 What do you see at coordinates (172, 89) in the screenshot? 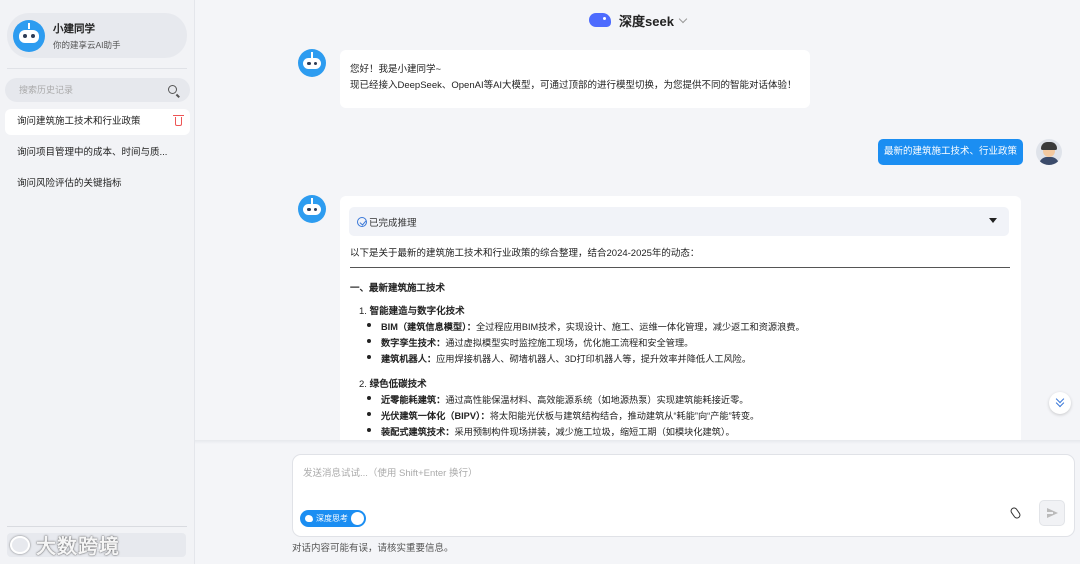
I see `search-icon` at bounding box center [172, 89].